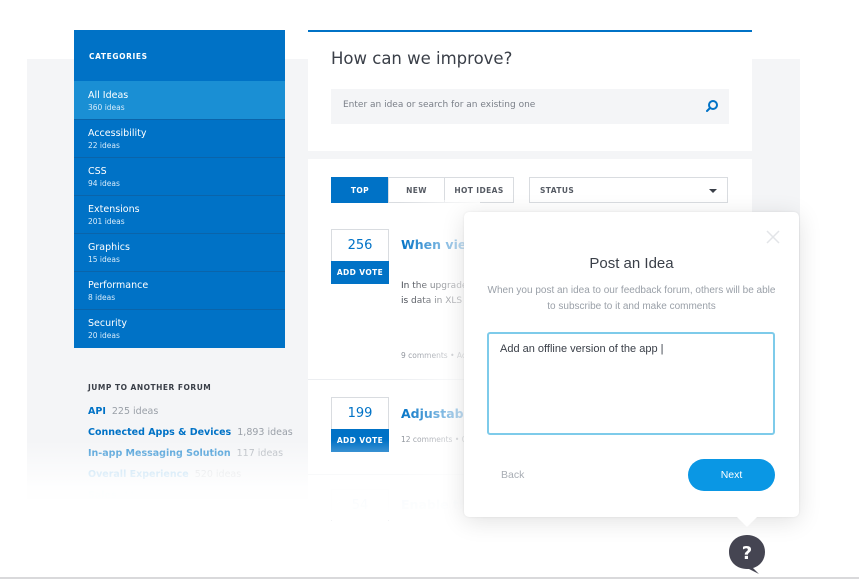 The height and width of the screenshot is (579, 859). What do you see at coordinates (416, 190) in the screenshot?
I see `tab-new: NEW` at bounding box center [416, 190].